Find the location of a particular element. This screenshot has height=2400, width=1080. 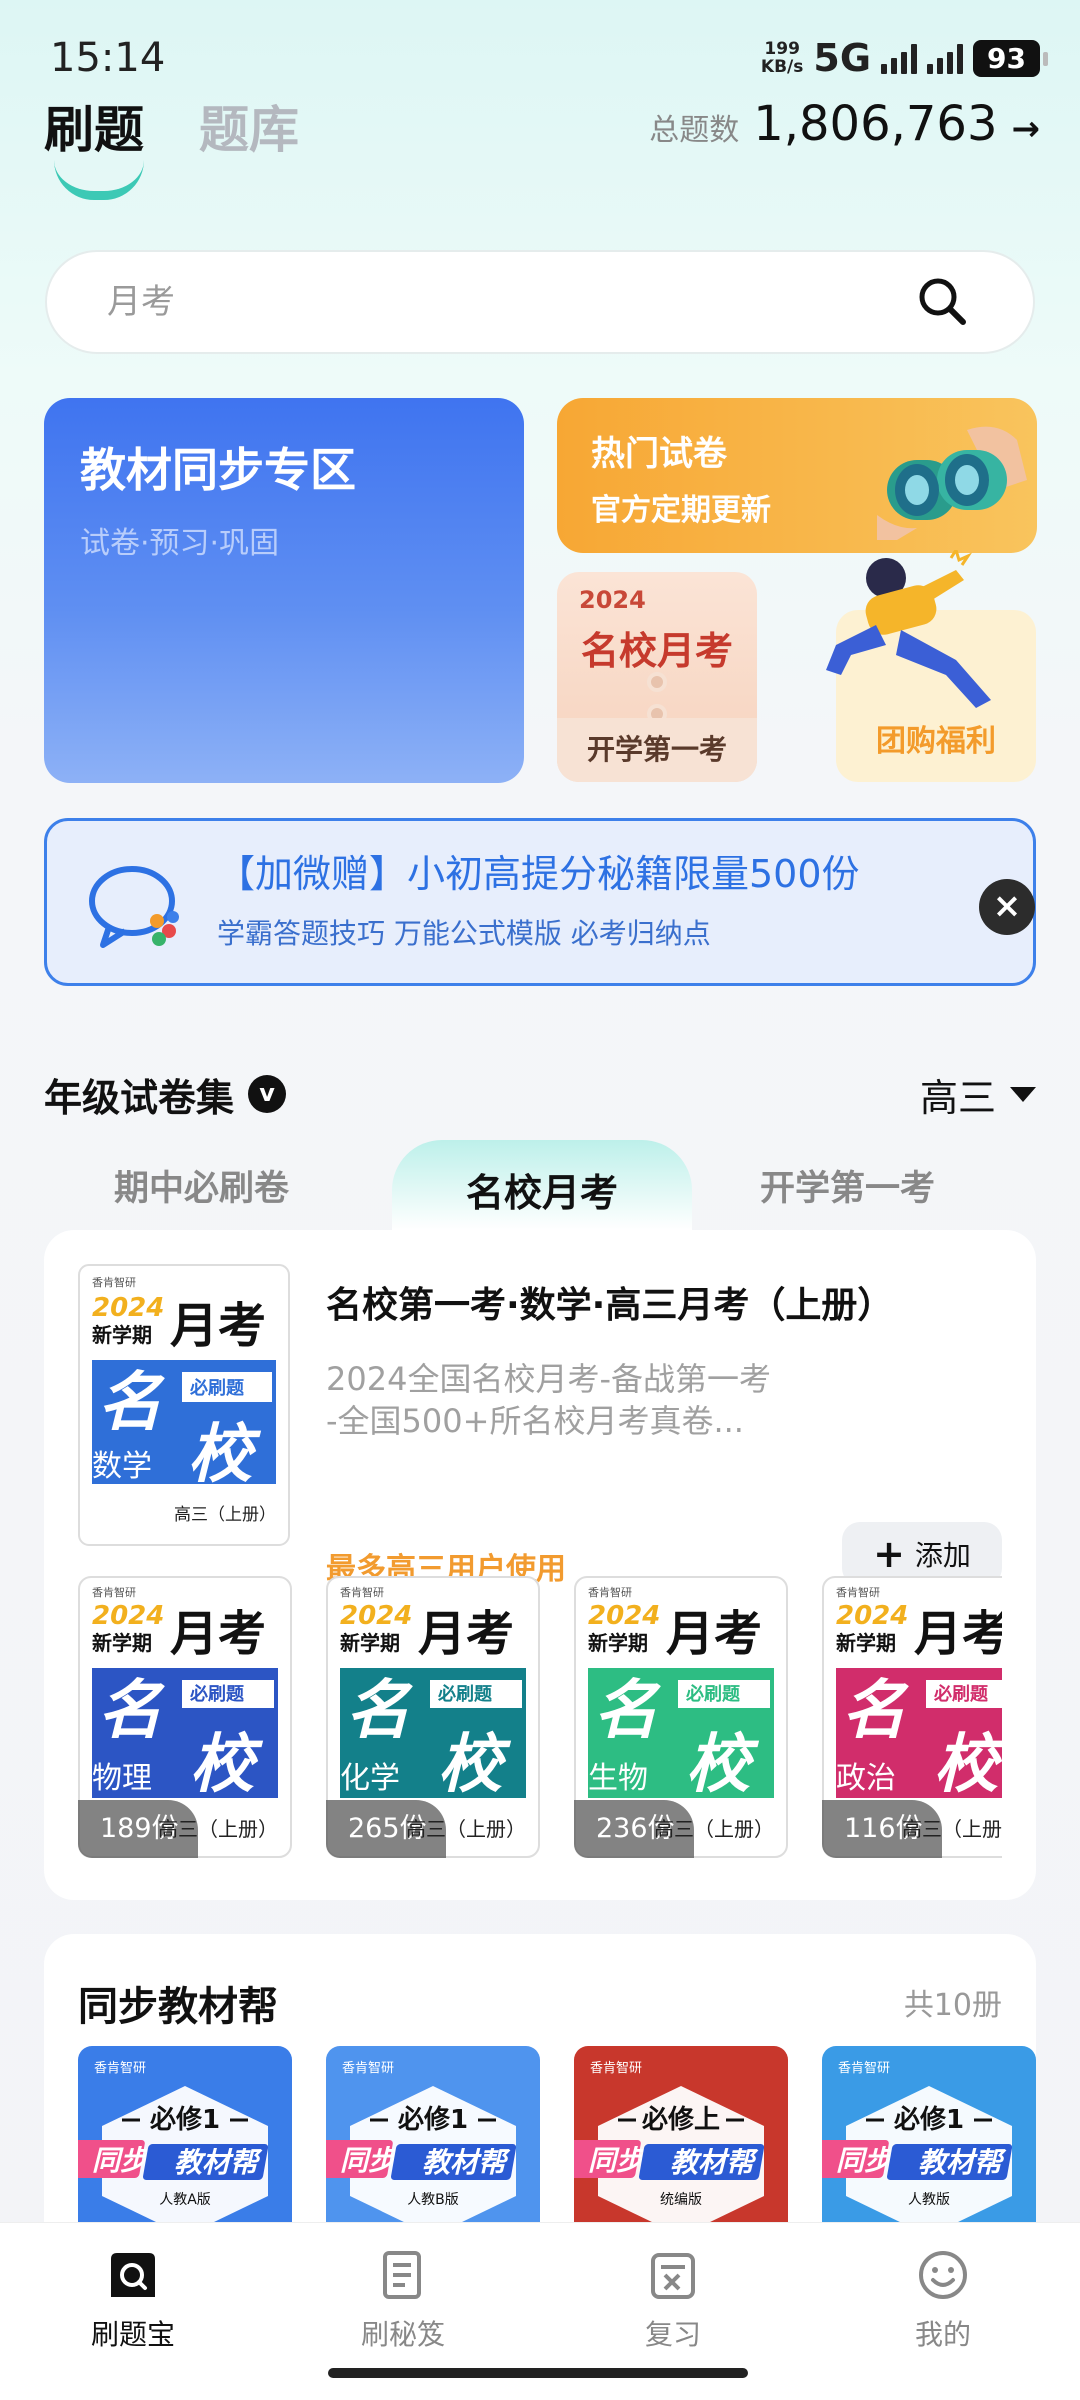

close-icon: × is located at coordinates (1007, 907).